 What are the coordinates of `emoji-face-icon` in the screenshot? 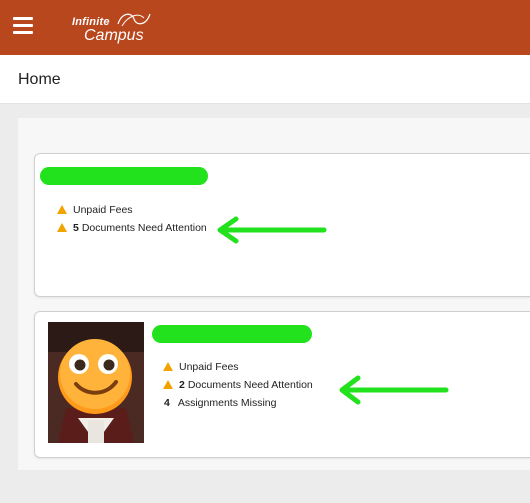 It's located at (96, 382).